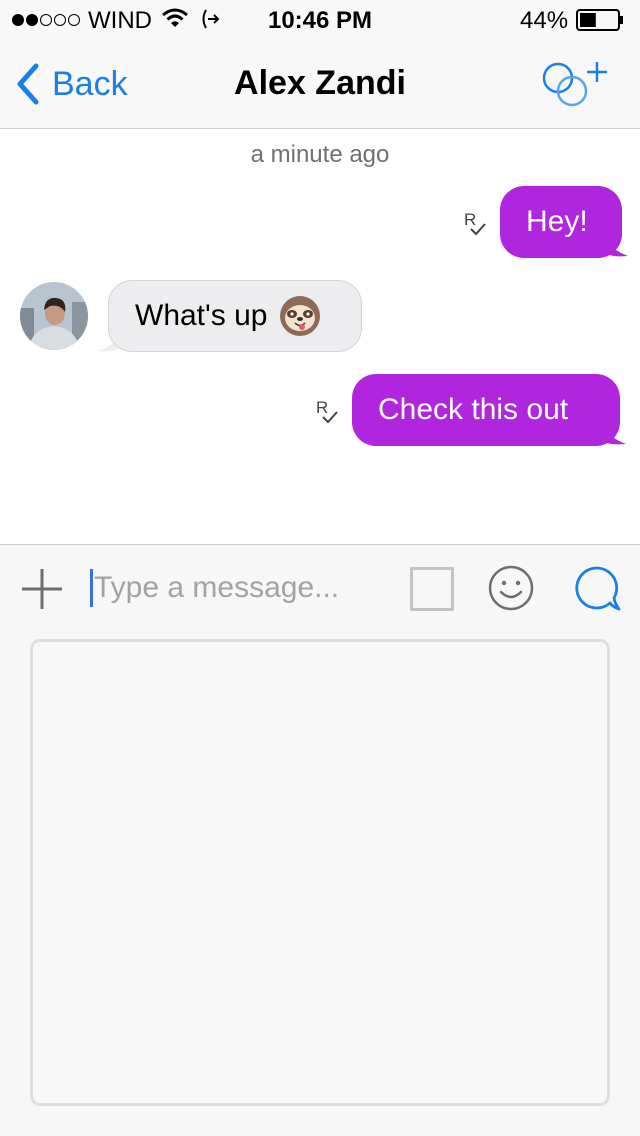 Image resolution: width=640 pixels, height=1136 pixels. What do you see at coordinates (576, 84) in the screenshot?
I see `add-participant-icon` at bounding box center [576, 84].